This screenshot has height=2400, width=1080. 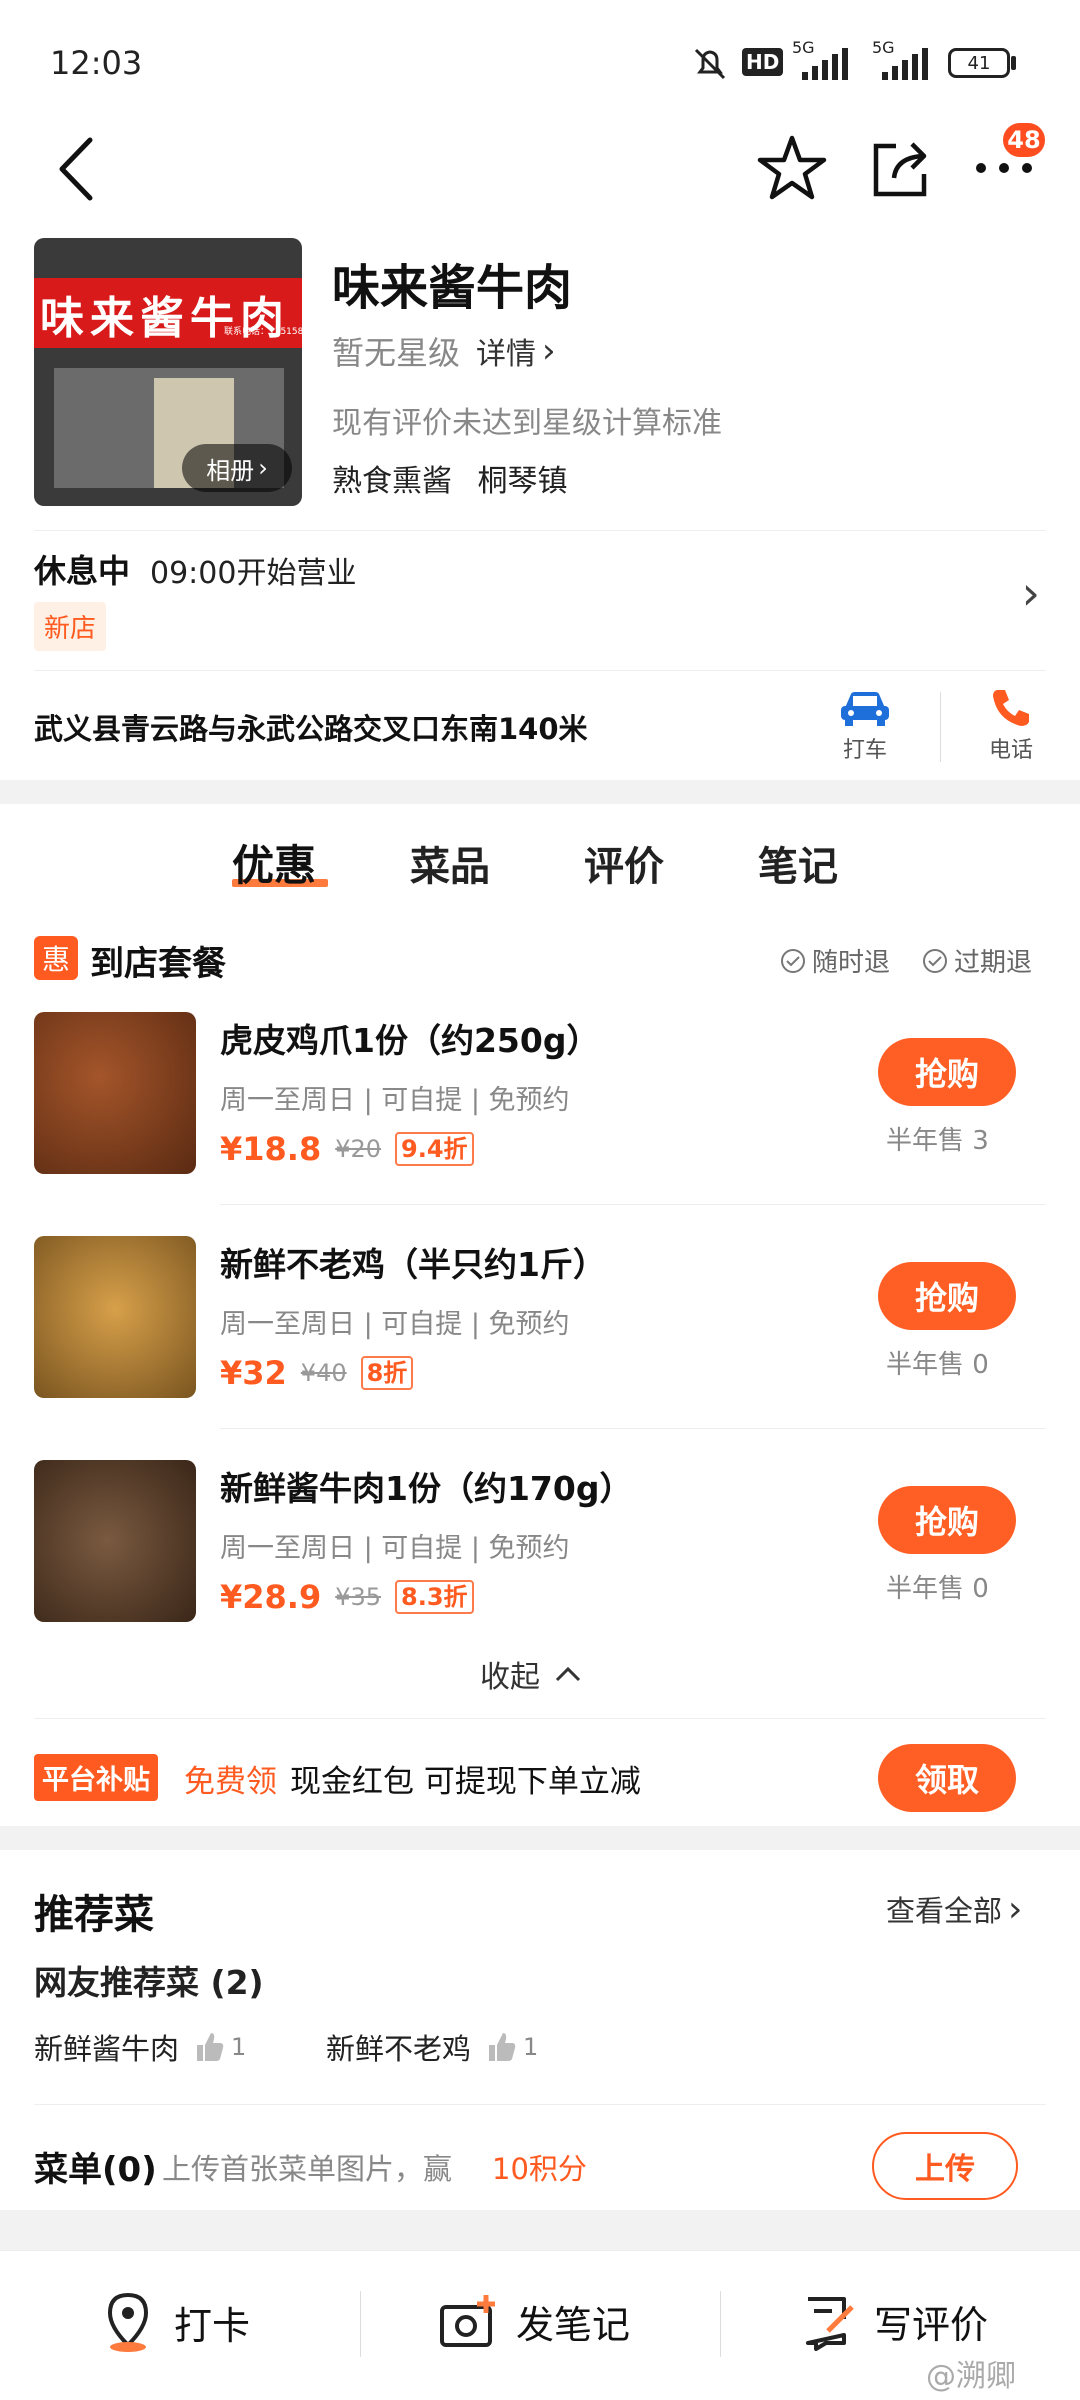 What do you see at coordinates (510, 1677) in the screenshot?
I see `collapse-label: 收起` at bounding box center [510, 1677].